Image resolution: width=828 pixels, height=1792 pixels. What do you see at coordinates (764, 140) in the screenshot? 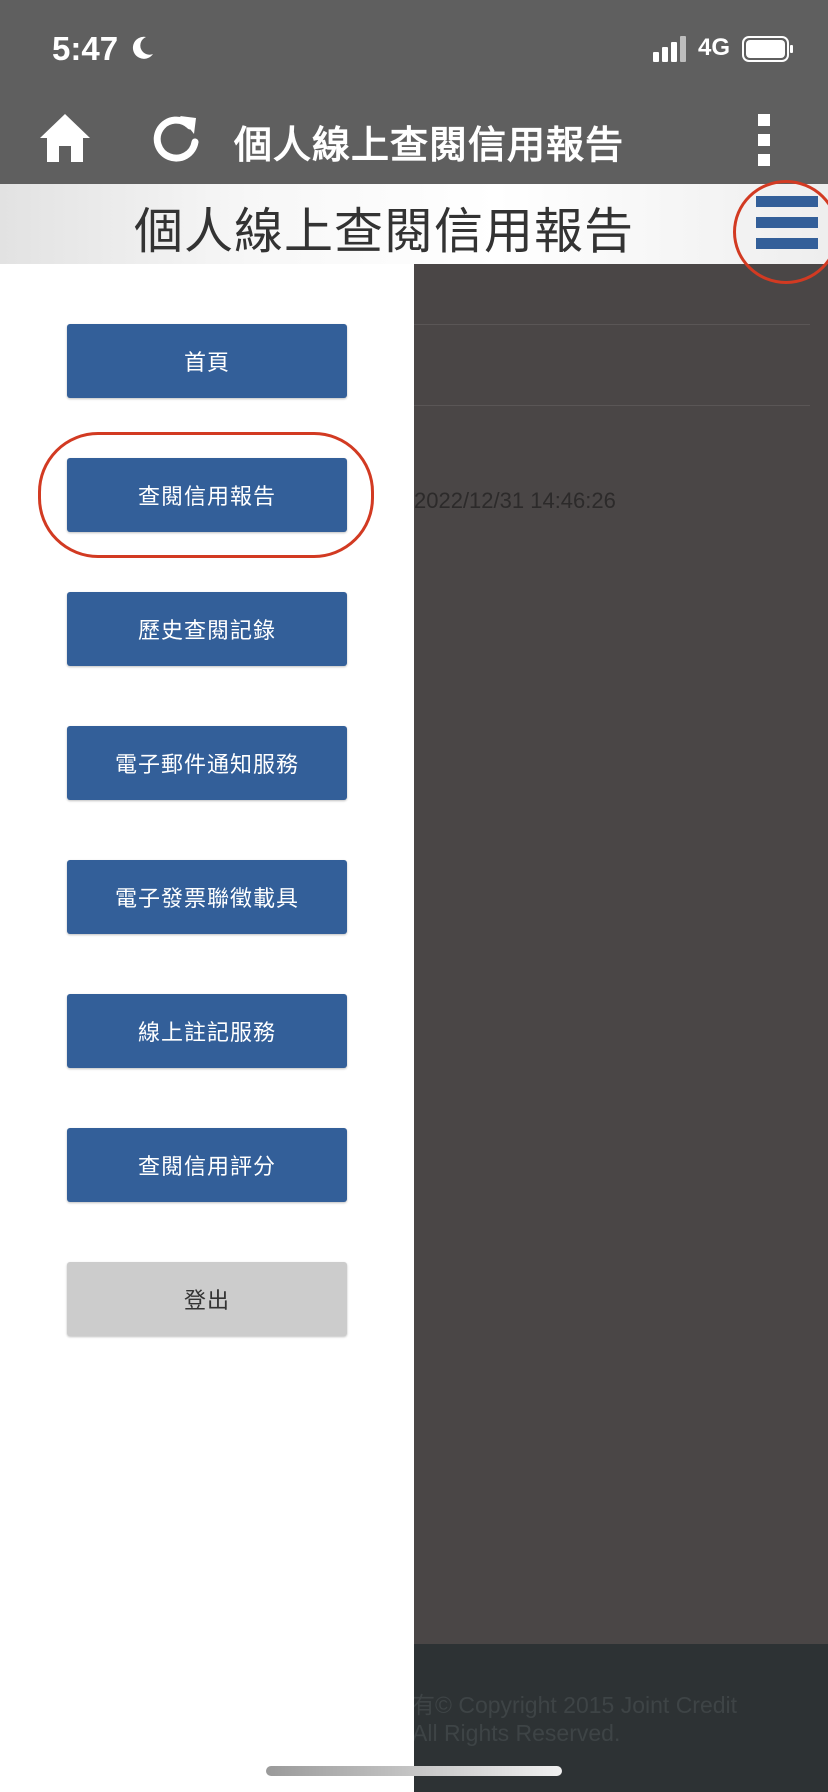
I see `more-options-icon` at bounding box center [764, 140].